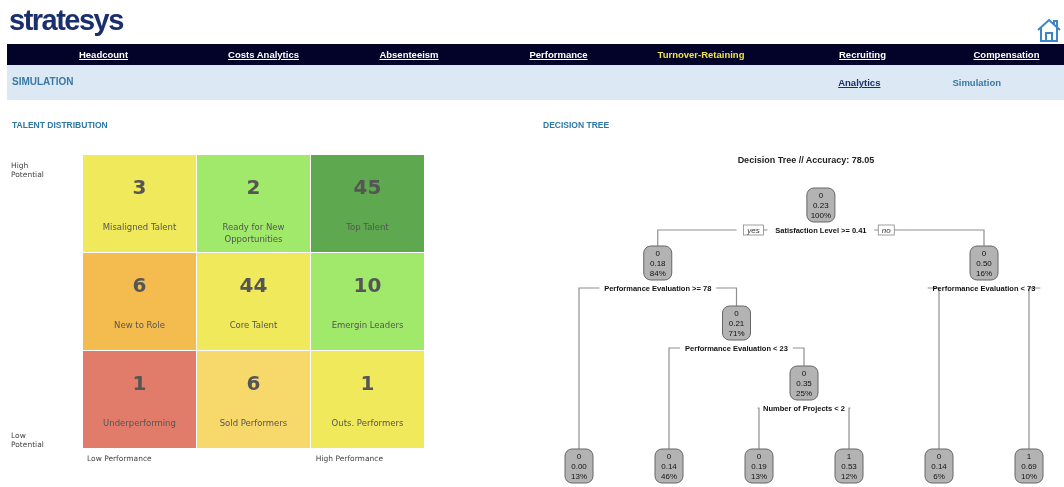 Image resolution: width=1064 pixels, height=487 pixels. Describe the element at coordinates (806, 160) in the screenshot. I see `chart-title: Decision Tree // Accuracy: 78.05` at that location.